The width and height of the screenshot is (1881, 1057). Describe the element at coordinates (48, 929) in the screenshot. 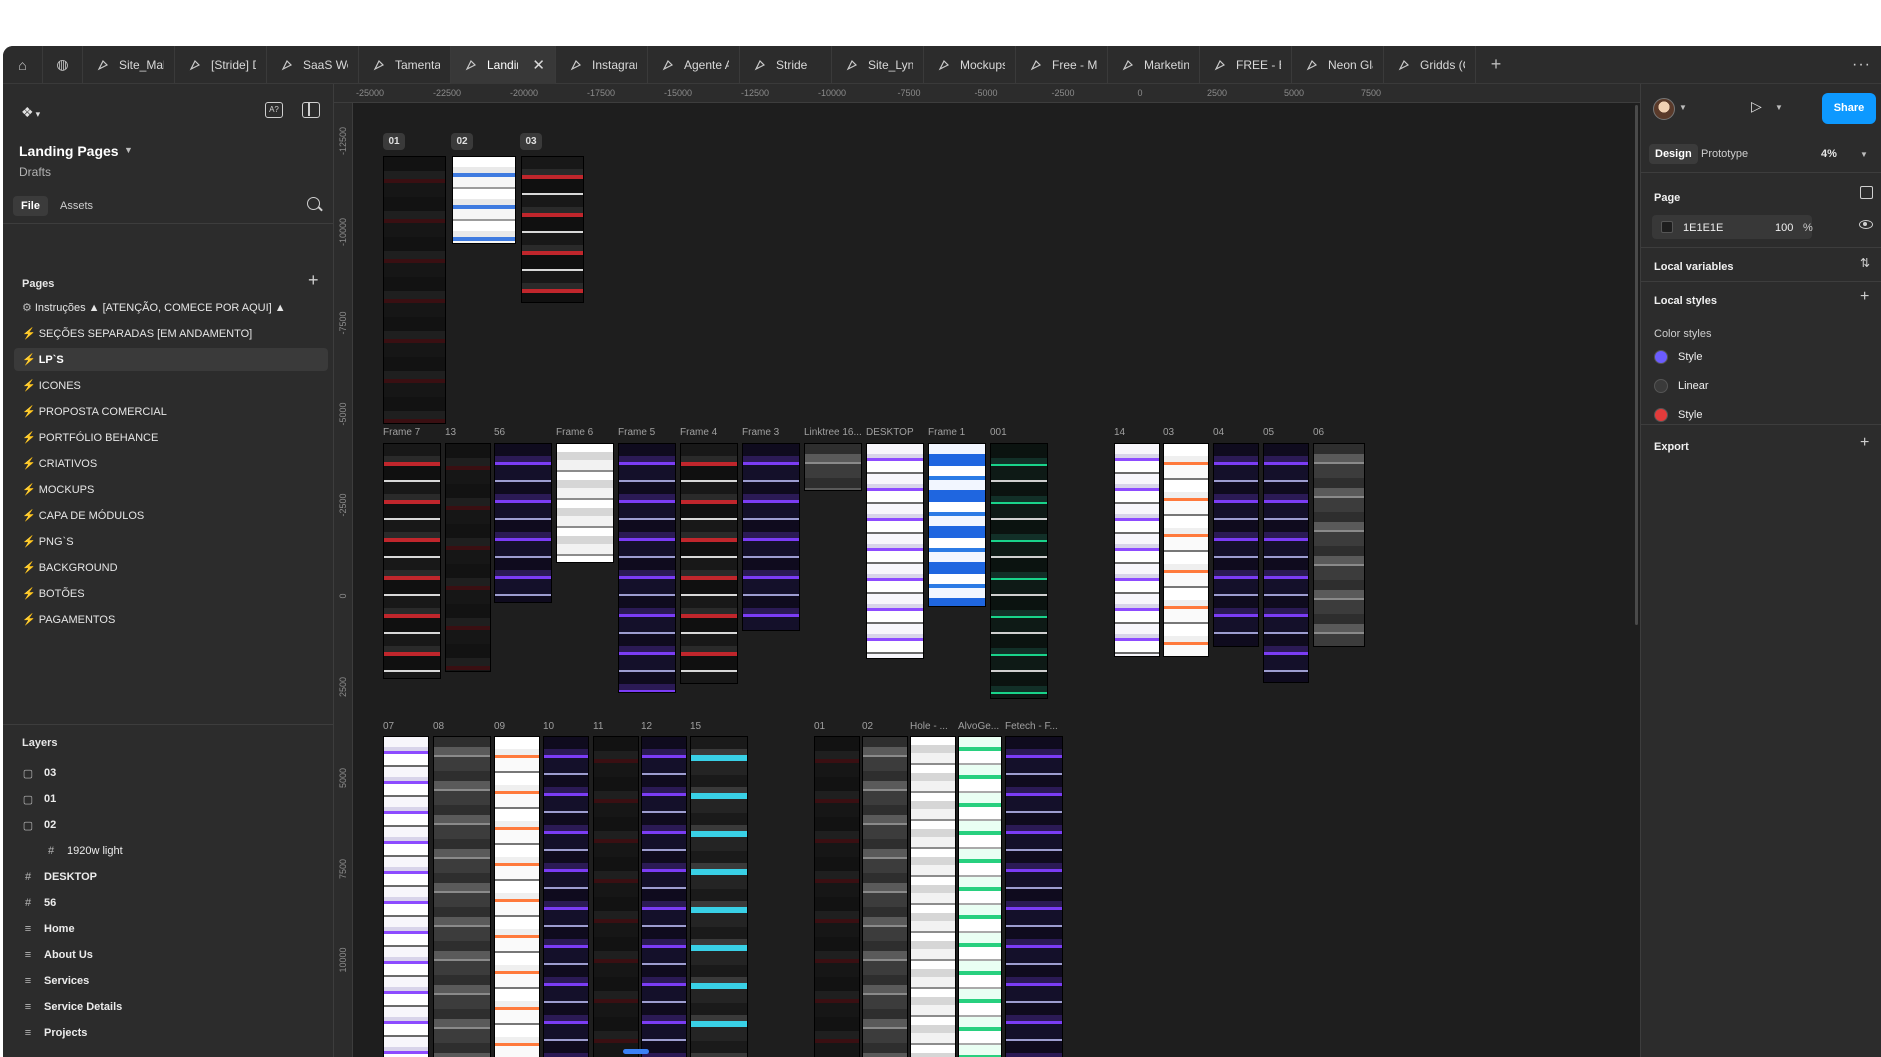

I see `layer-item: ≡ Home` at that location.